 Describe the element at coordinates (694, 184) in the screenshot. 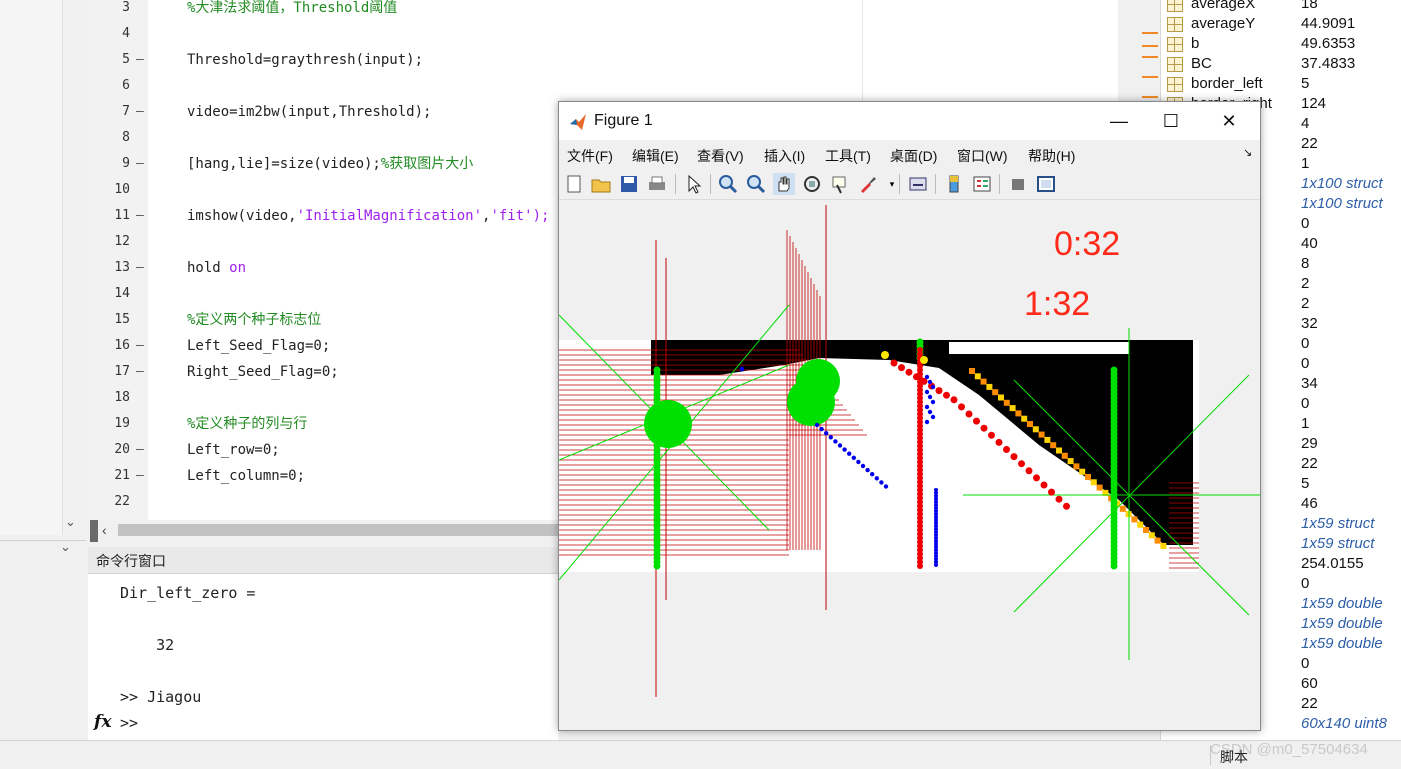

I see `pointer-icon` at that location.